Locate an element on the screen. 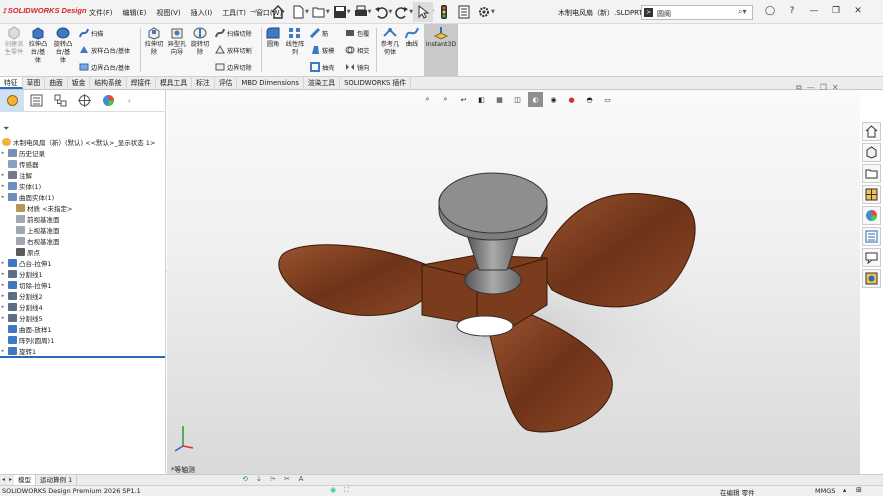  tree-item: 右视基准面 is located at coordinates (83, 240).